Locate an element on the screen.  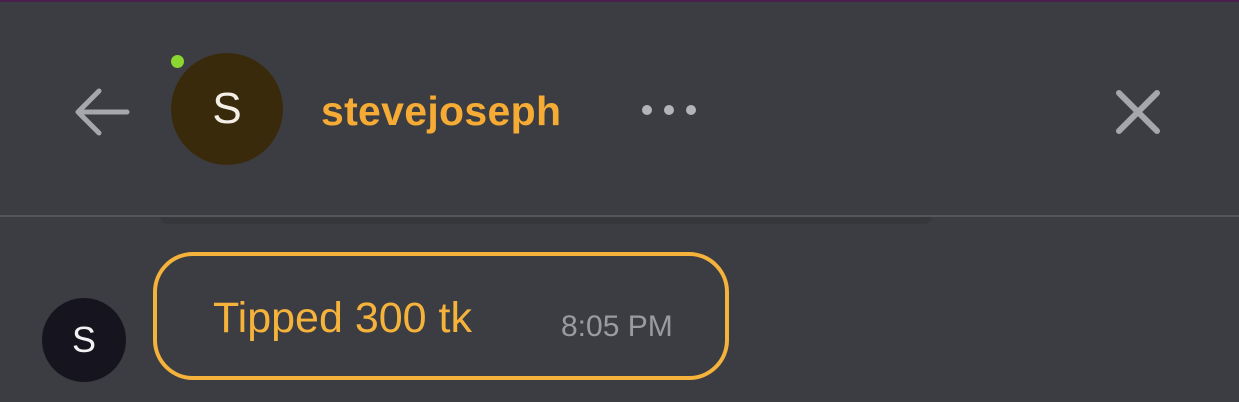
tip-message-bubble: Tipped 300 tk 8:05 PM is located at coordinates (441, 316).